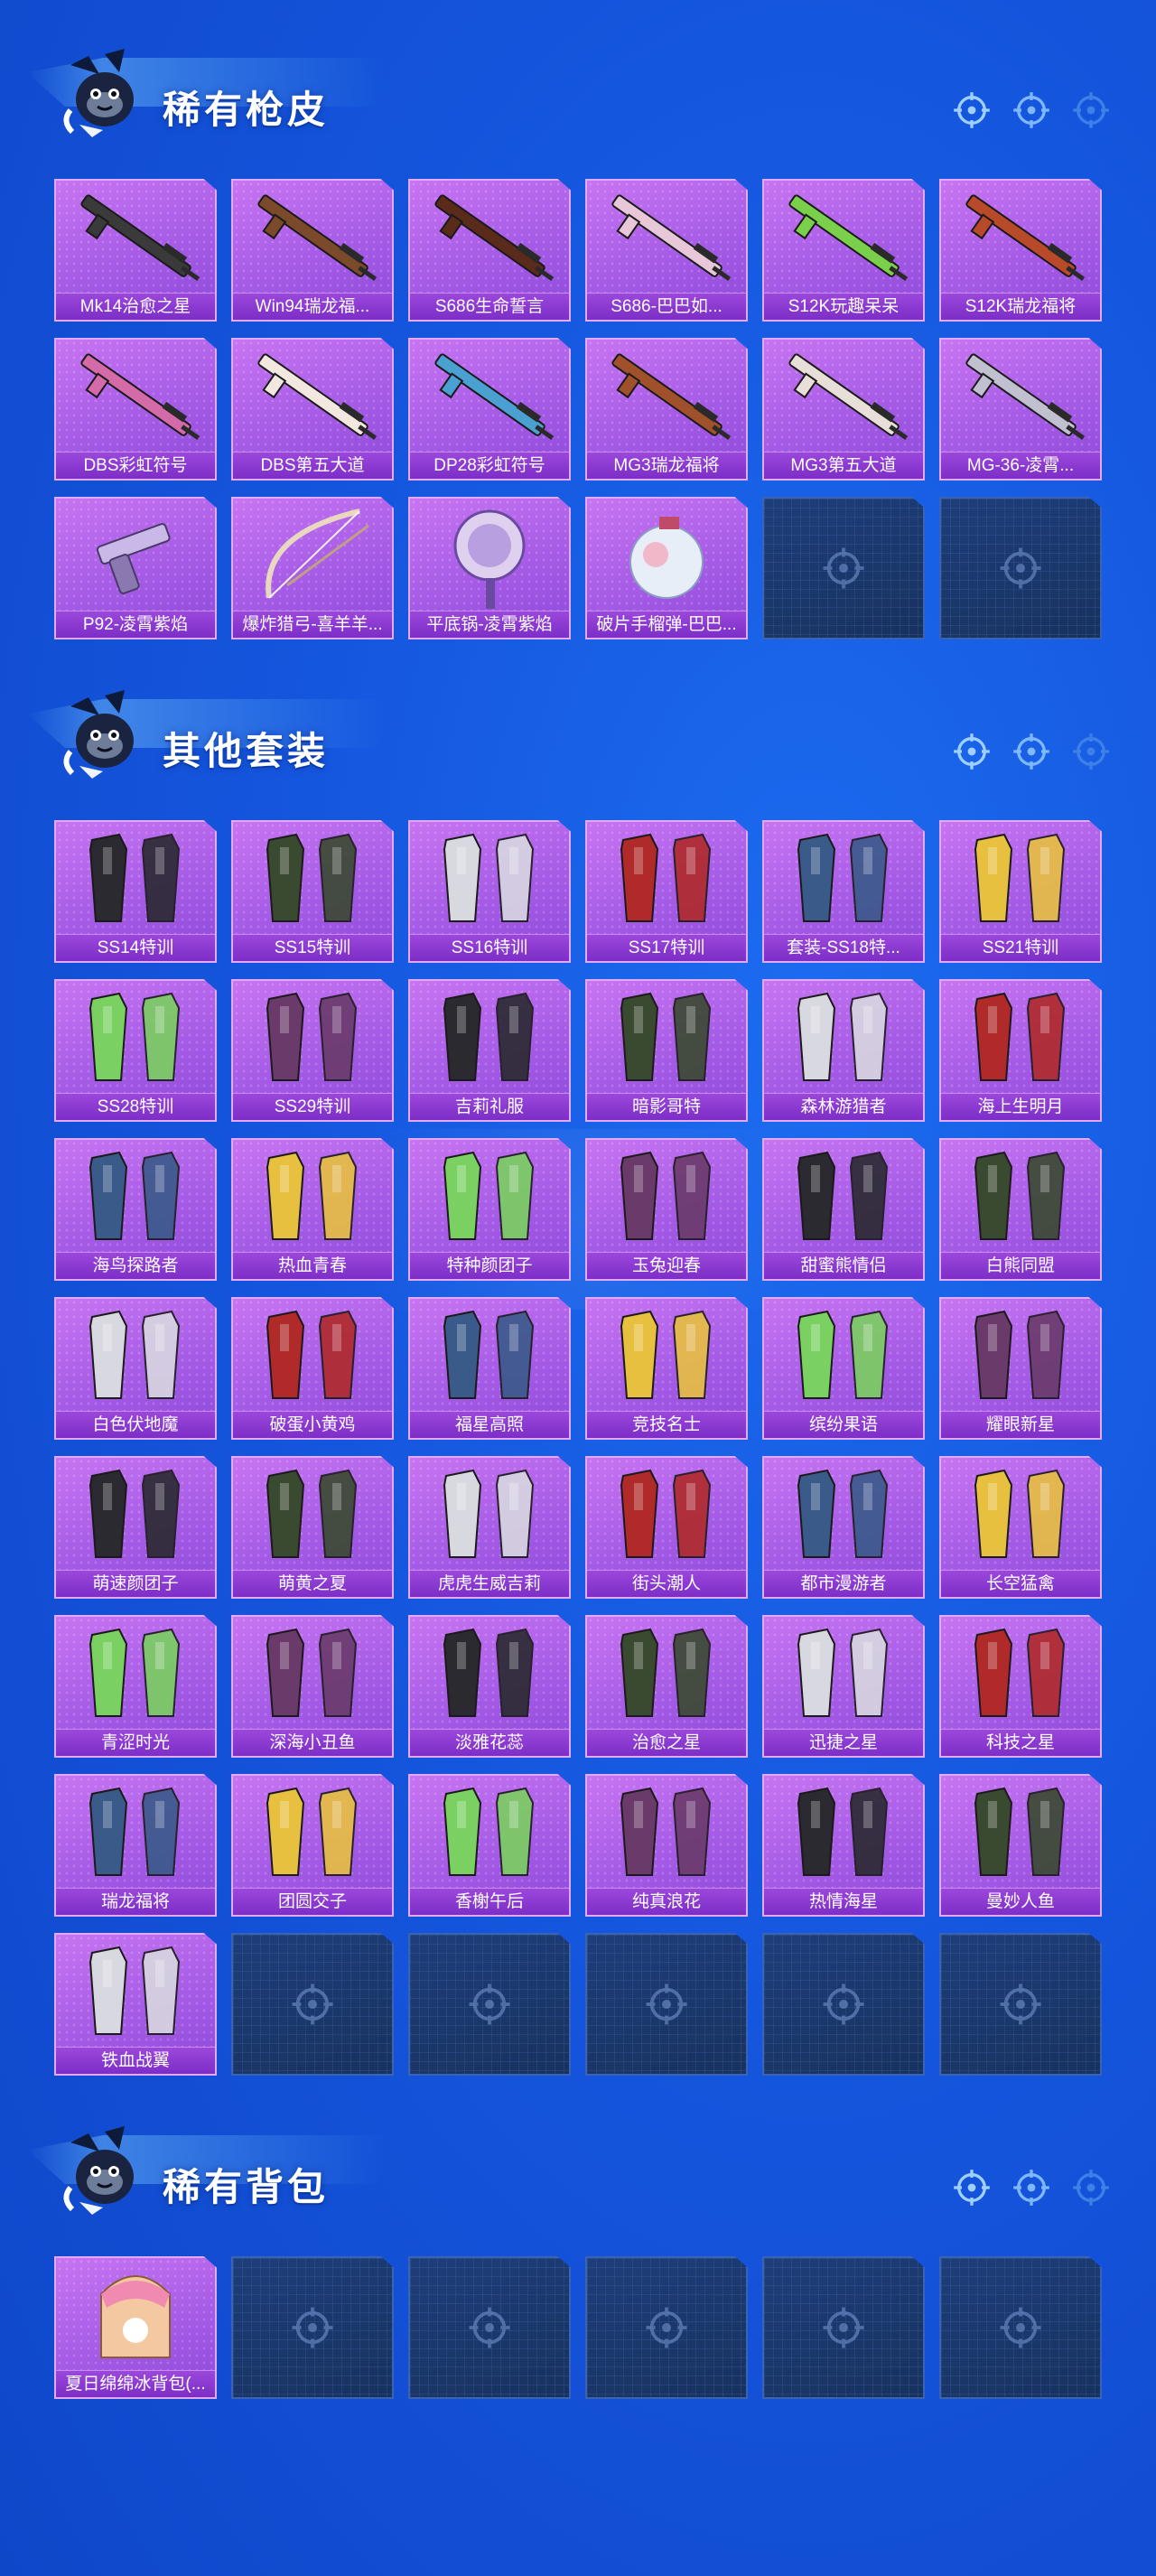  I want to click on item-card: 吉莉礼服, so click(489, 1050).